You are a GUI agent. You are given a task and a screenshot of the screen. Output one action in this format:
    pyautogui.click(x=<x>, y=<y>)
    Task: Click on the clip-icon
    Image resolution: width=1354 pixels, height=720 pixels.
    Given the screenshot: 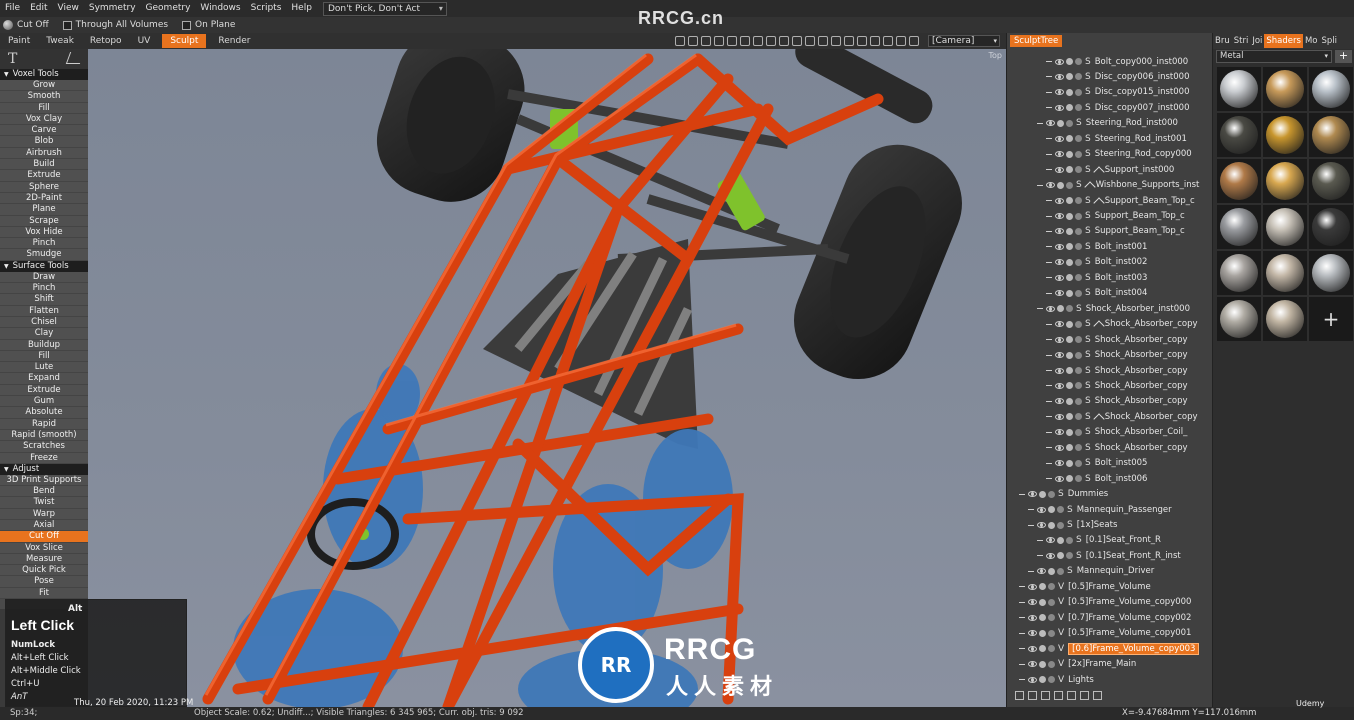 What is the action you would take?
    pyautogui.click(x=836, y=41)
    